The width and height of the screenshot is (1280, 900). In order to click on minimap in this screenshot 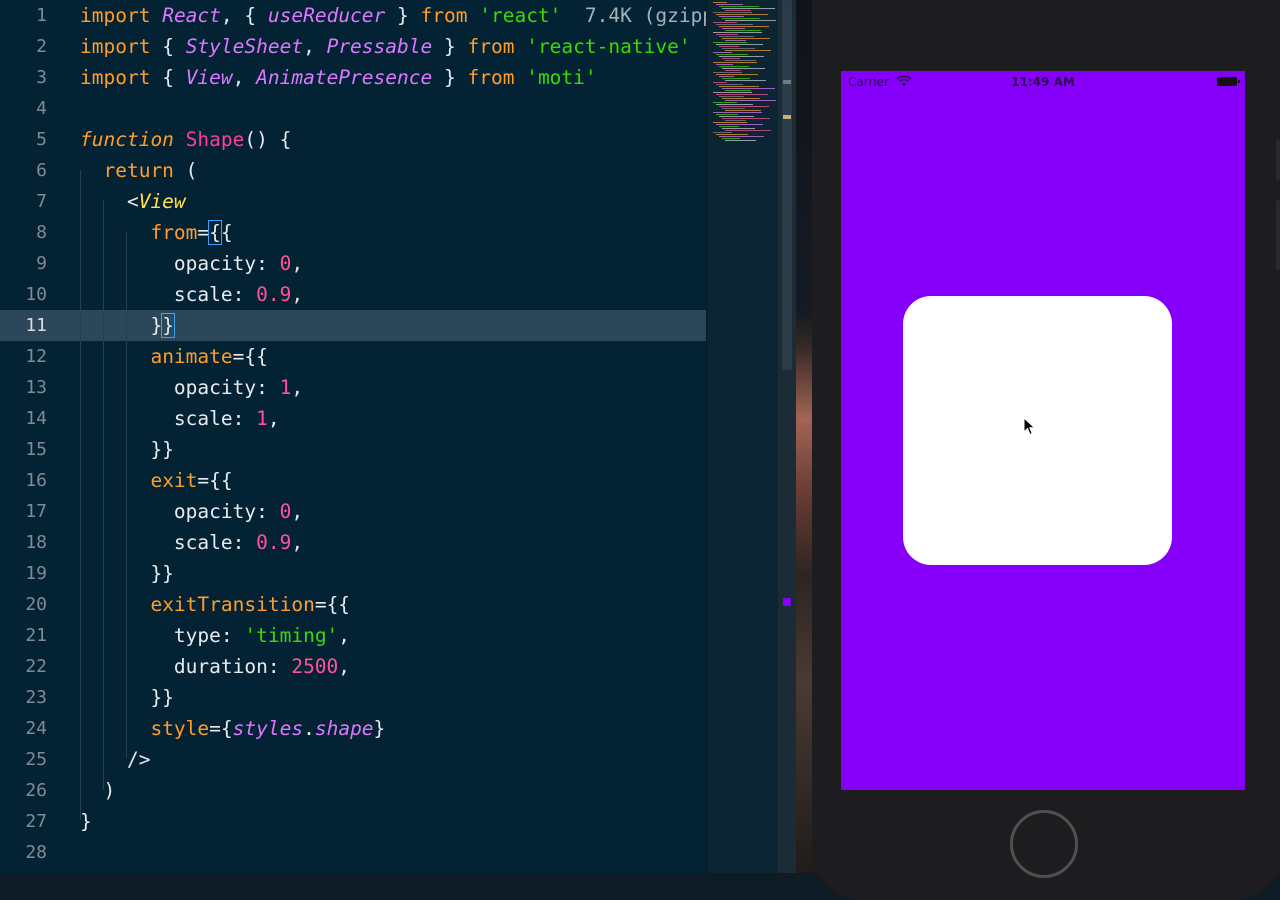, I will do `click(742, 436)`.